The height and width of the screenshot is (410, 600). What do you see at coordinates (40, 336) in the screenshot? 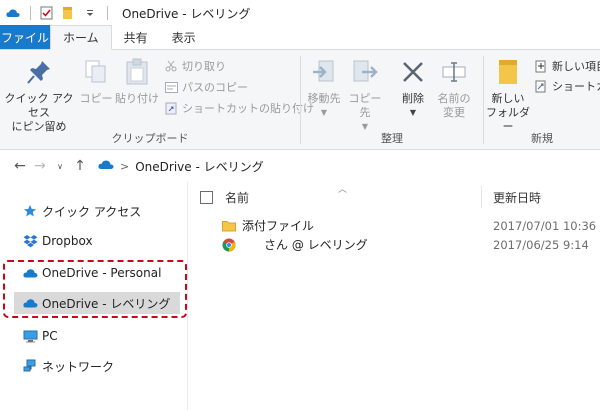
I see `nav-item-pc: PC` at bounding box center [40, 336].